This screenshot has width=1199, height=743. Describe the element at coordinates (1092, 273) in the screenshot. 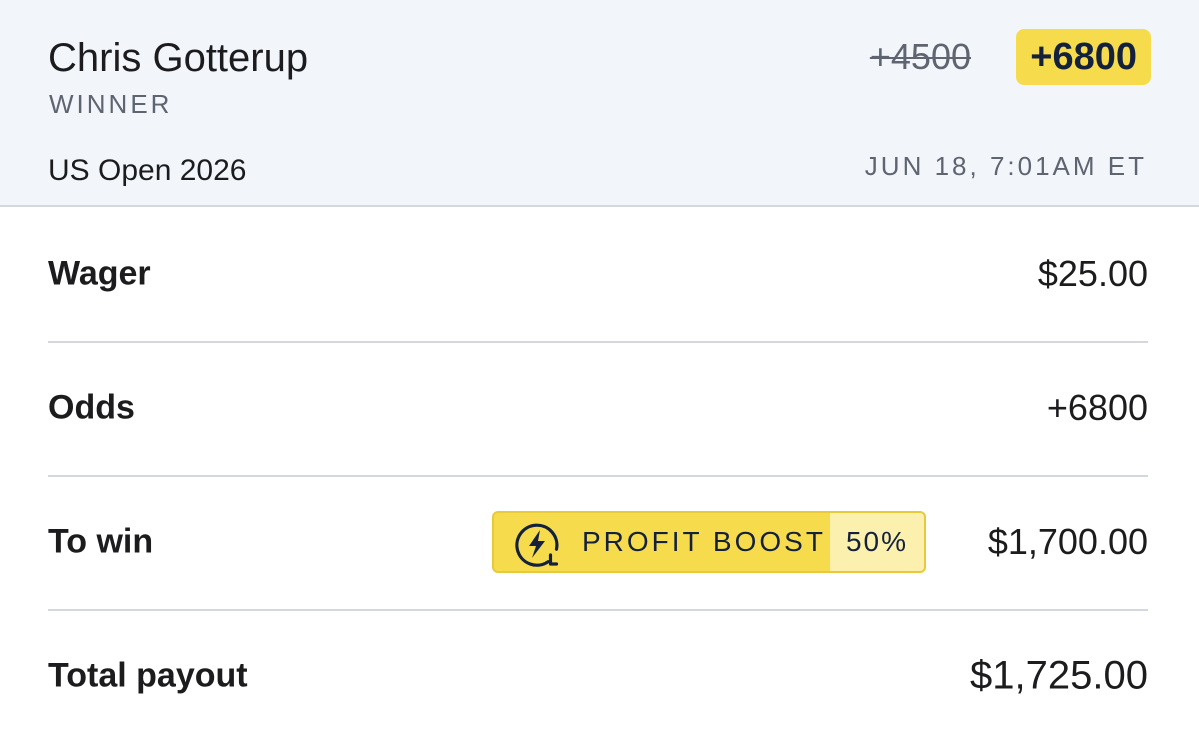

I see `wager-value: $25.00` at that location.